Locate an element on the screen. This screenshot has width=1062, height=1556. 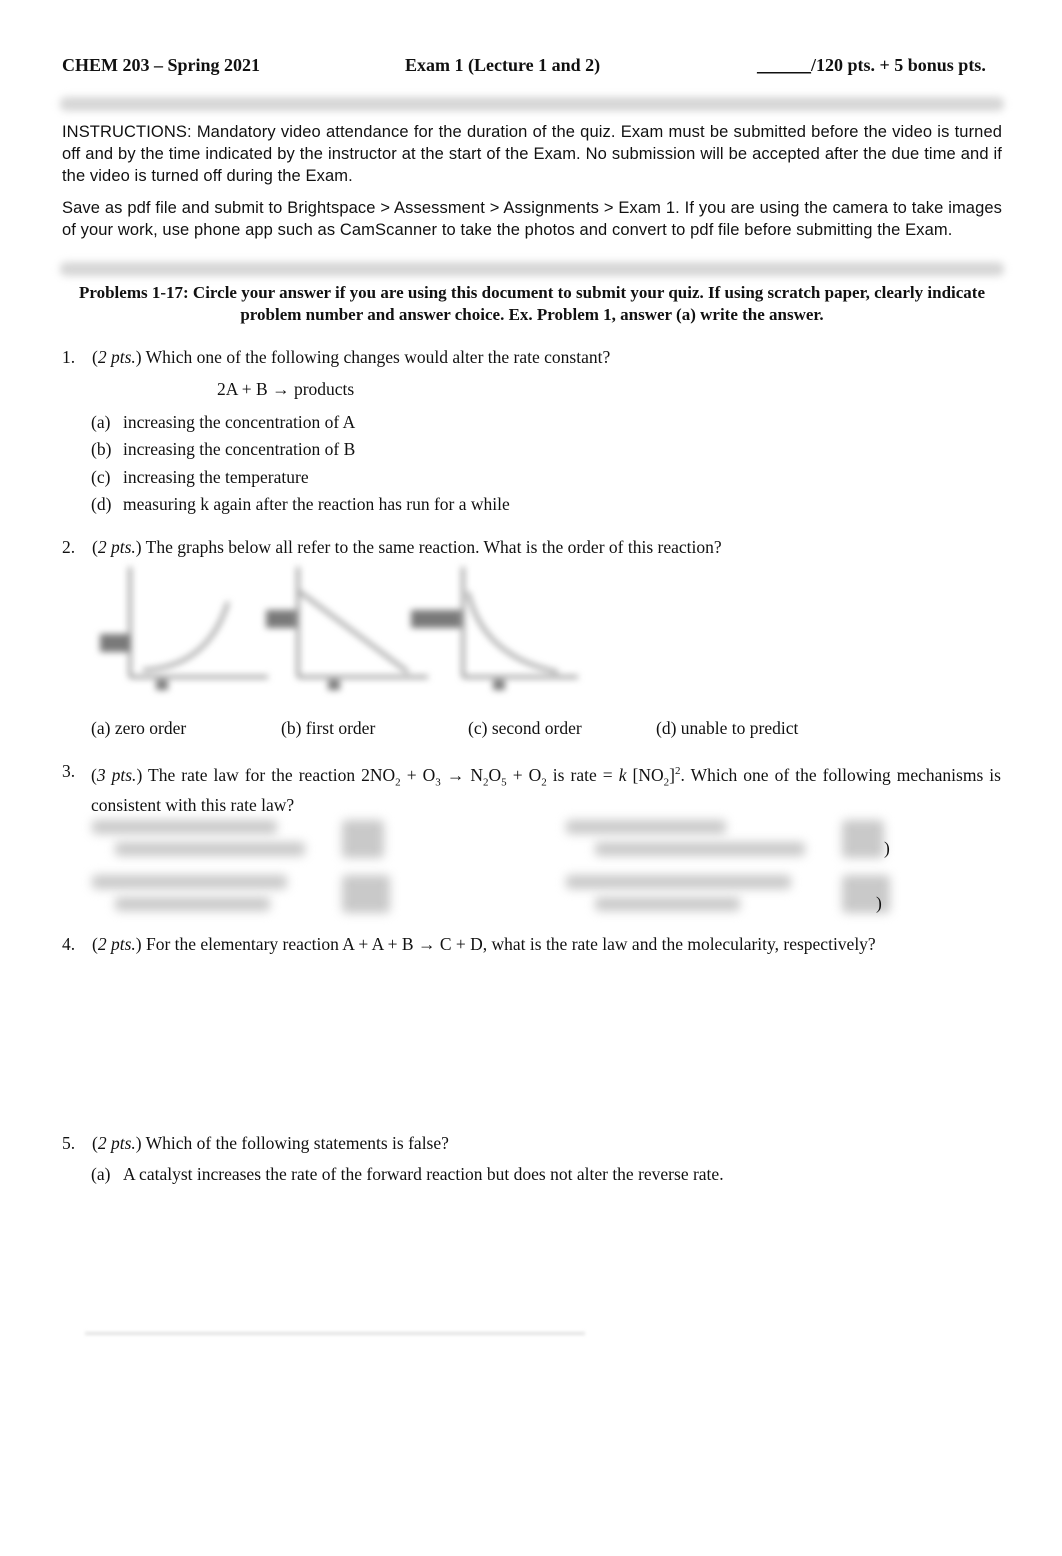
option-text: increasing the concentration of A is located at coordinates (239, 422).